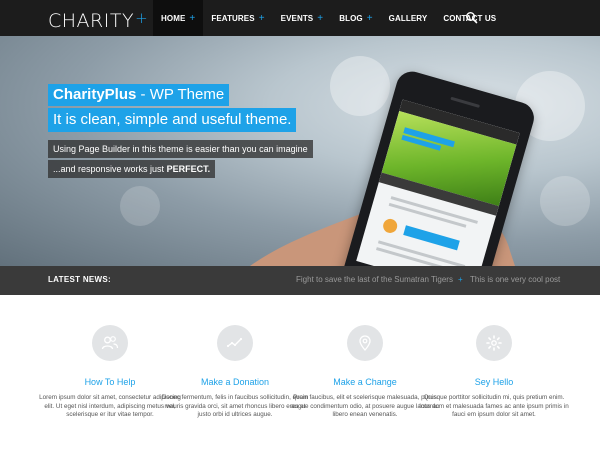 Image resolution: width=600 pixels, height=450 pixels. Describe the element at coordinates (233, 18) in the screenshot. I see `nav-label: FEATURES` at that location.